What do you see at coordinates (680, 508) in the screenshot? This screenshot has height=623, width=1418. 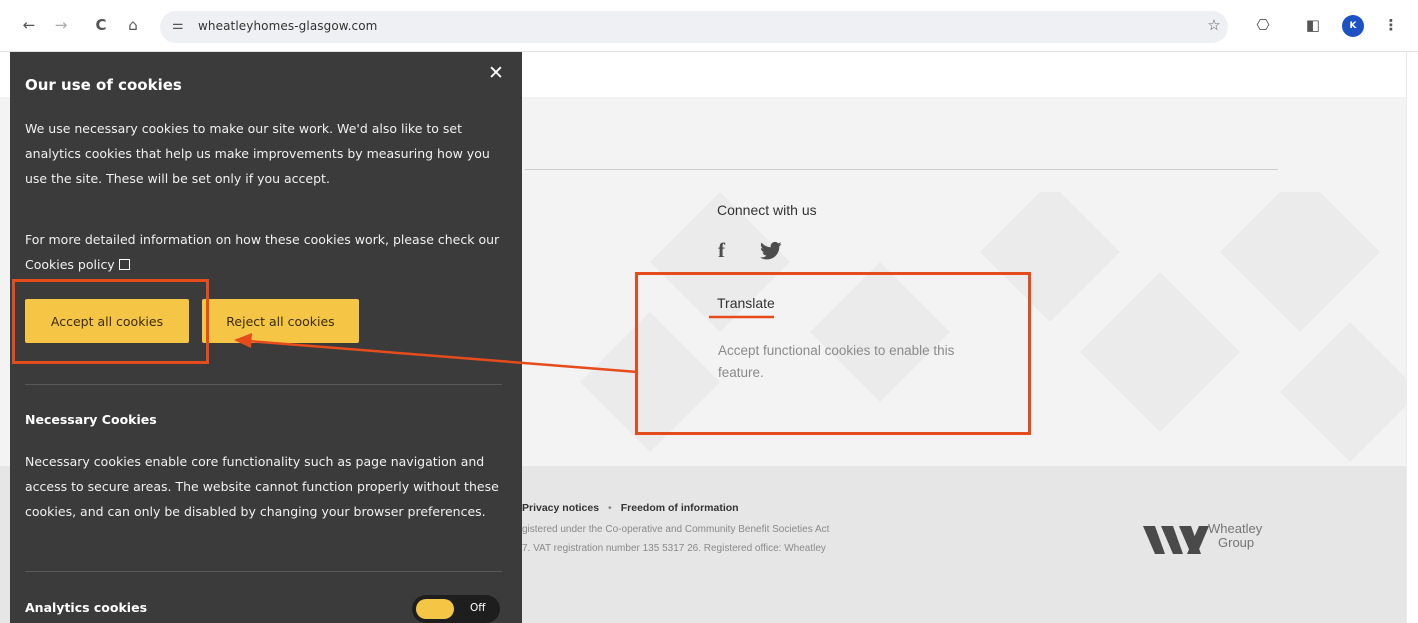 I see `freedom-of-information-link: Freedom of information` at bounding box center [680, 508].